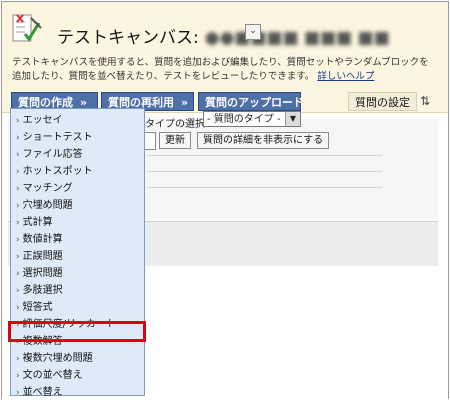  What do you see at coordinates (175, 140) in the screenshot?
I see `update-button: 更新` at bounding box center [175, 140].